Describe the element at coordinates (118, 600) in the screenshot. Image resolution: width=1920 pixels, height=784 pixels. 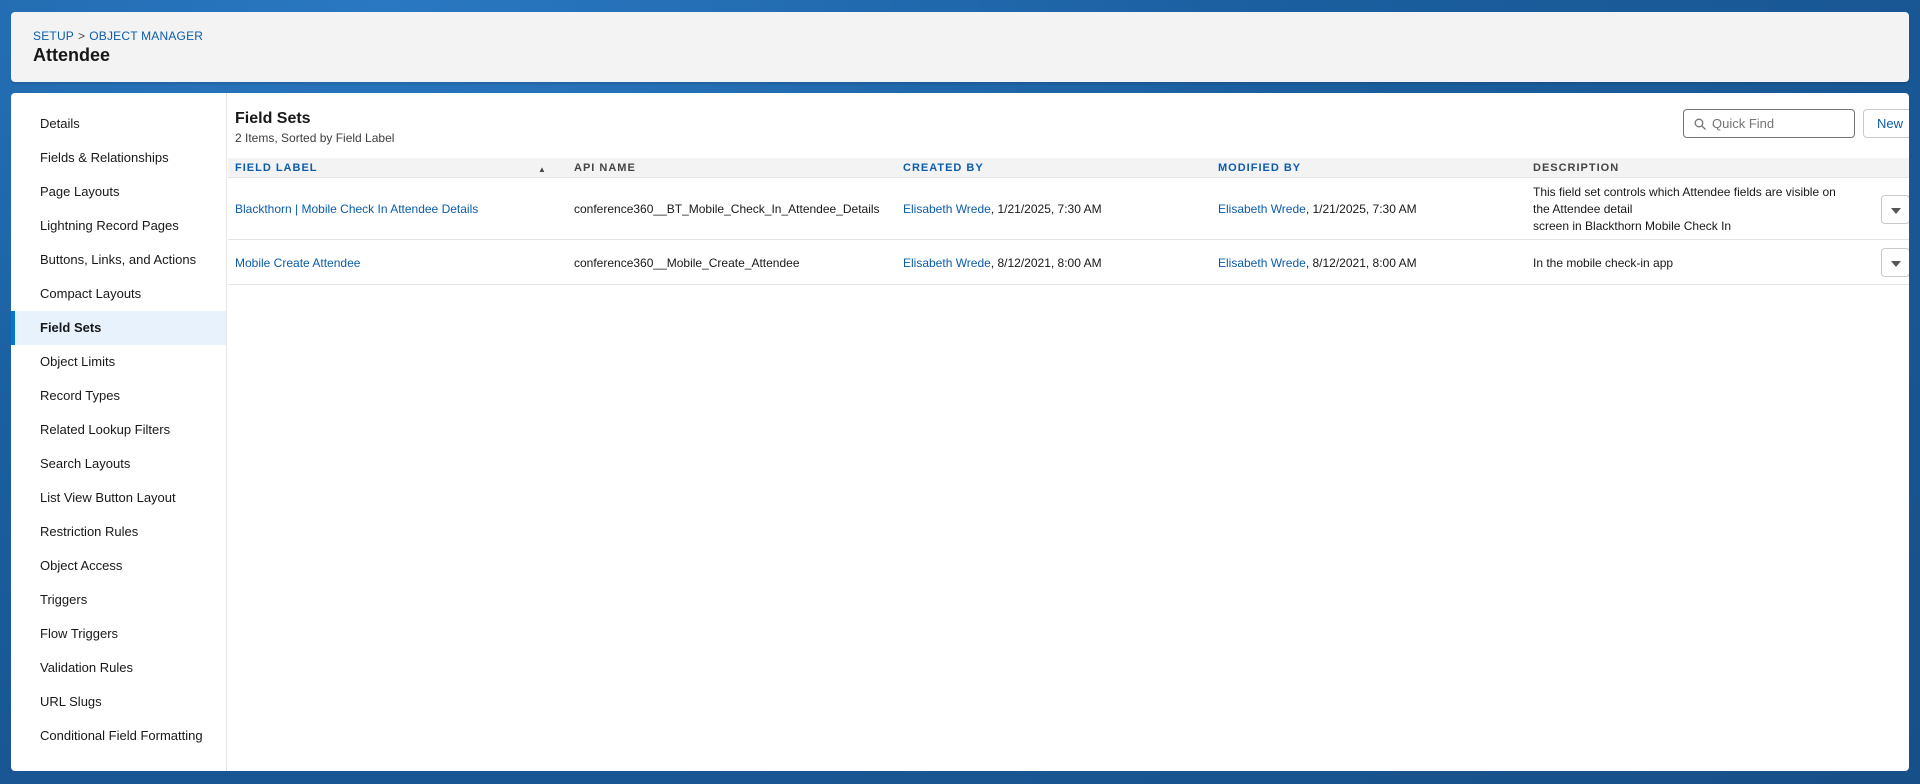
I see `sidebar-item-triggers: Triggers` at that location.